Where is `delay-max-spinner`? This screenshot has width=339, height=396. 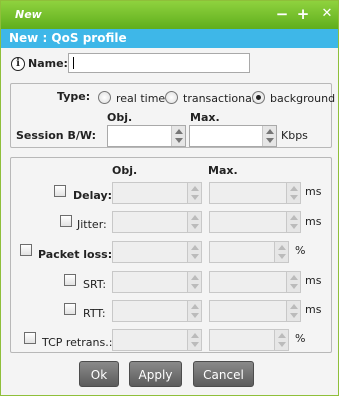
delay-max-spinner is located at coordinates (255, 193).